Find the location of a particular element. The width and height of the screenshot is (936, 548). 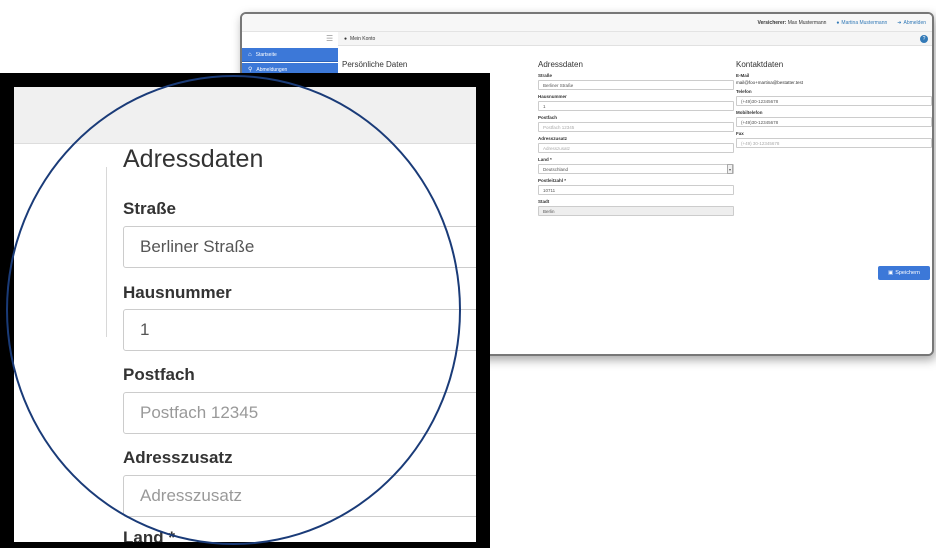

zoom-pobox-label: Postfach is located at coordinates (159, 374).